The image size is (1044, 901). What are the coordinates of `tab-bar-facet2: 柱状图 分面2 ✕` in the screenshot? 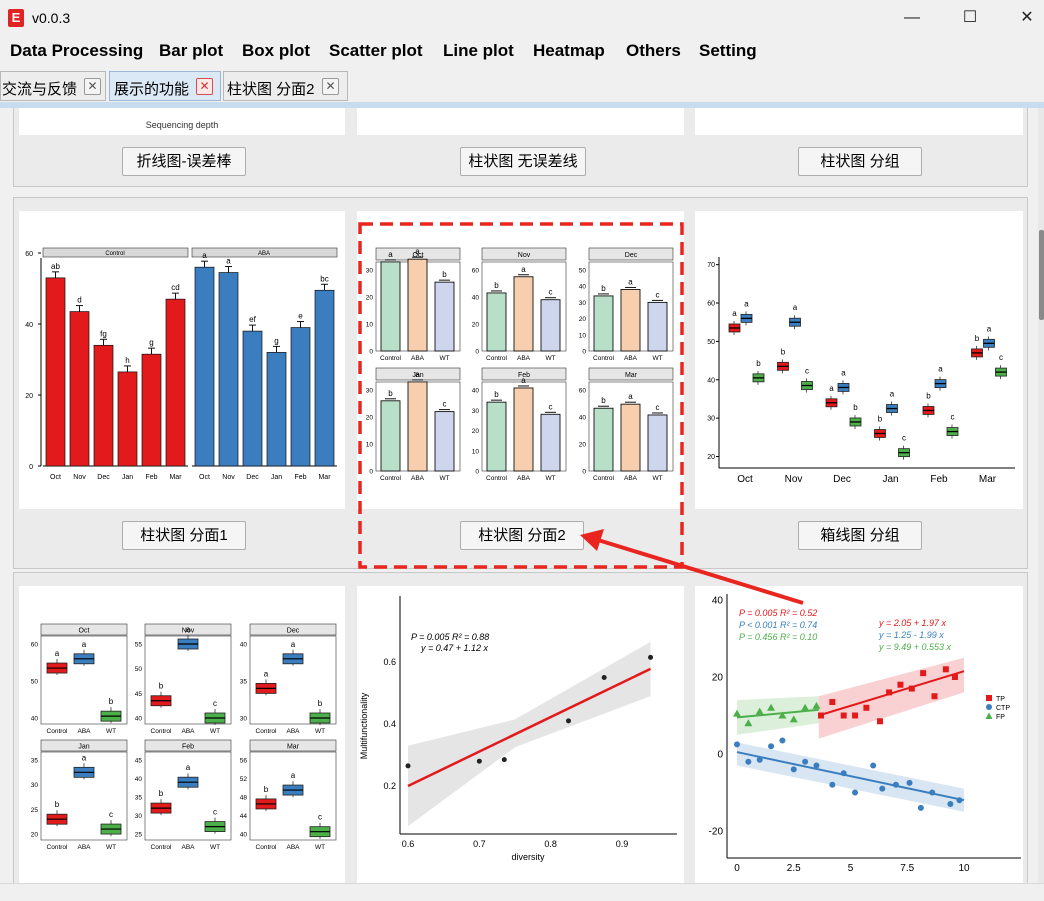 It's located at (285, 86).